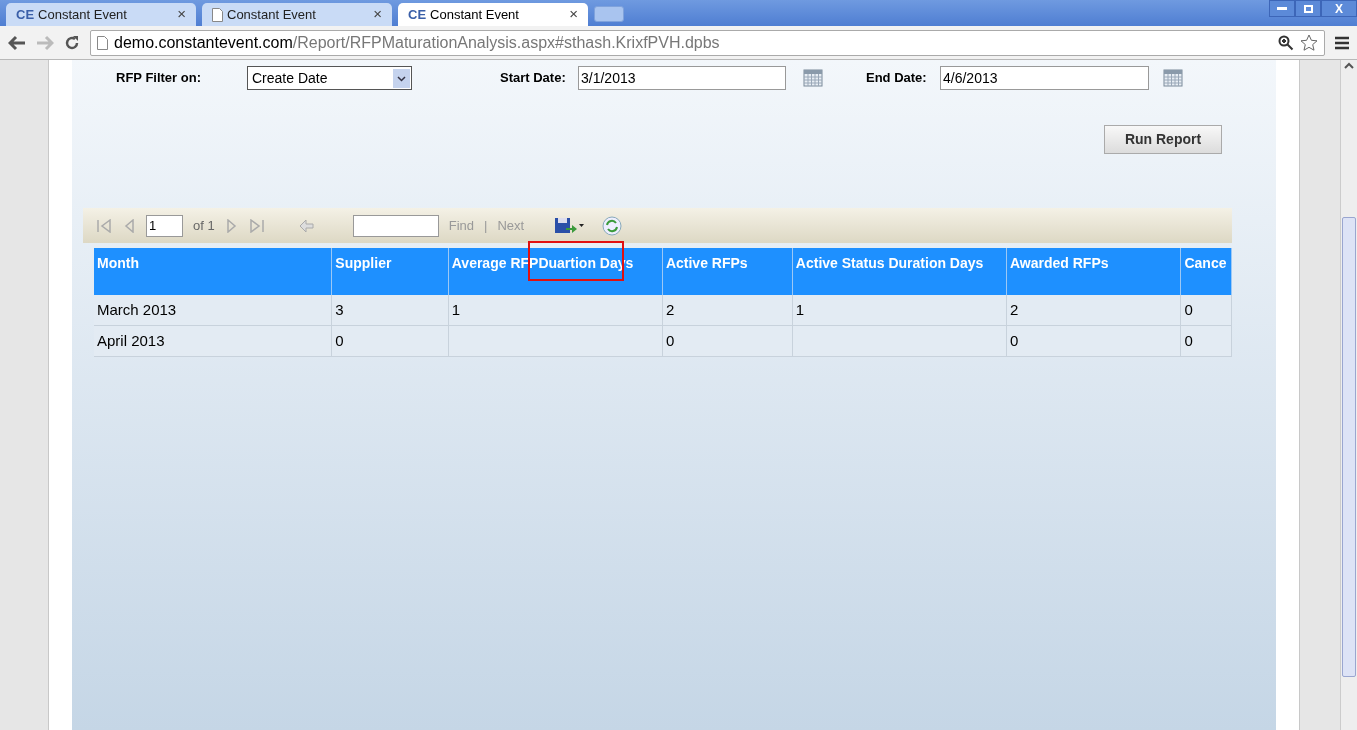 The image size is (1357, 730). What do you see at coordinates (1349, 447) in the screenshot?
I see `scroll-thumb` at bounding box center [1349, 447].